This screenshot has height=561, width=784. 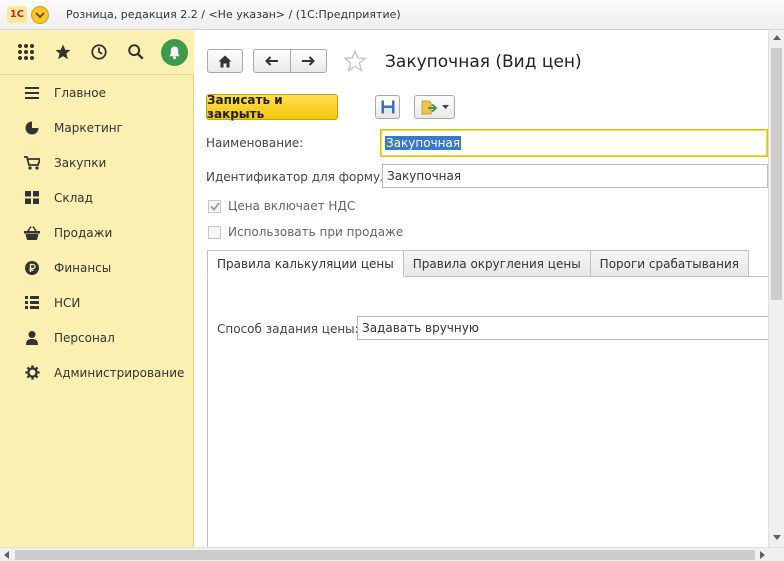 What do you see at coordinates (32, 373) in the screenshot?
I see `gear-icon` at bounding box center [32, 373].